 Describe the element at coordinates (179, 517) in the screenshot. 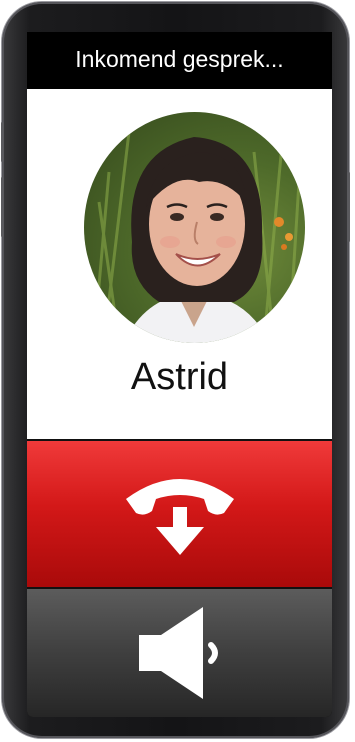

I see `hang-up-icon` at that location.